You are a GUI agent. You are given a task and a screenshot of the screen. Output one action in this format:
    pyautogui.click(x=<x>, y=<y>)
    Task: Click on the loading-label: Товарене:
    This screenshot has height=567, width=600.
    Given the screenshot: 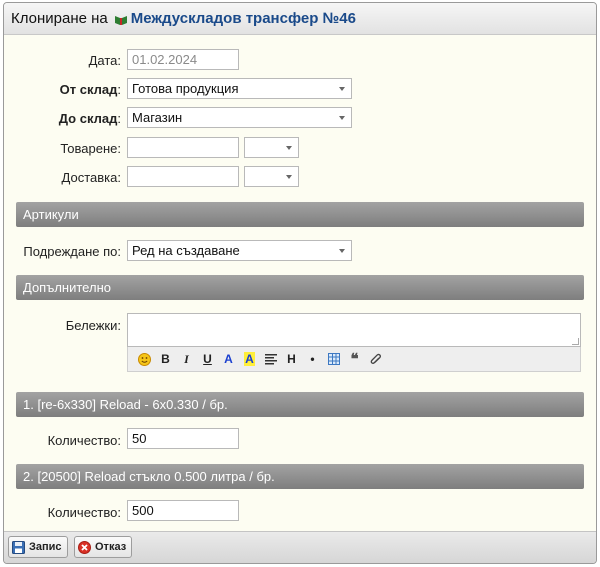 What is the action you would take?
    pyautogui.click(x=90, y=148)
    